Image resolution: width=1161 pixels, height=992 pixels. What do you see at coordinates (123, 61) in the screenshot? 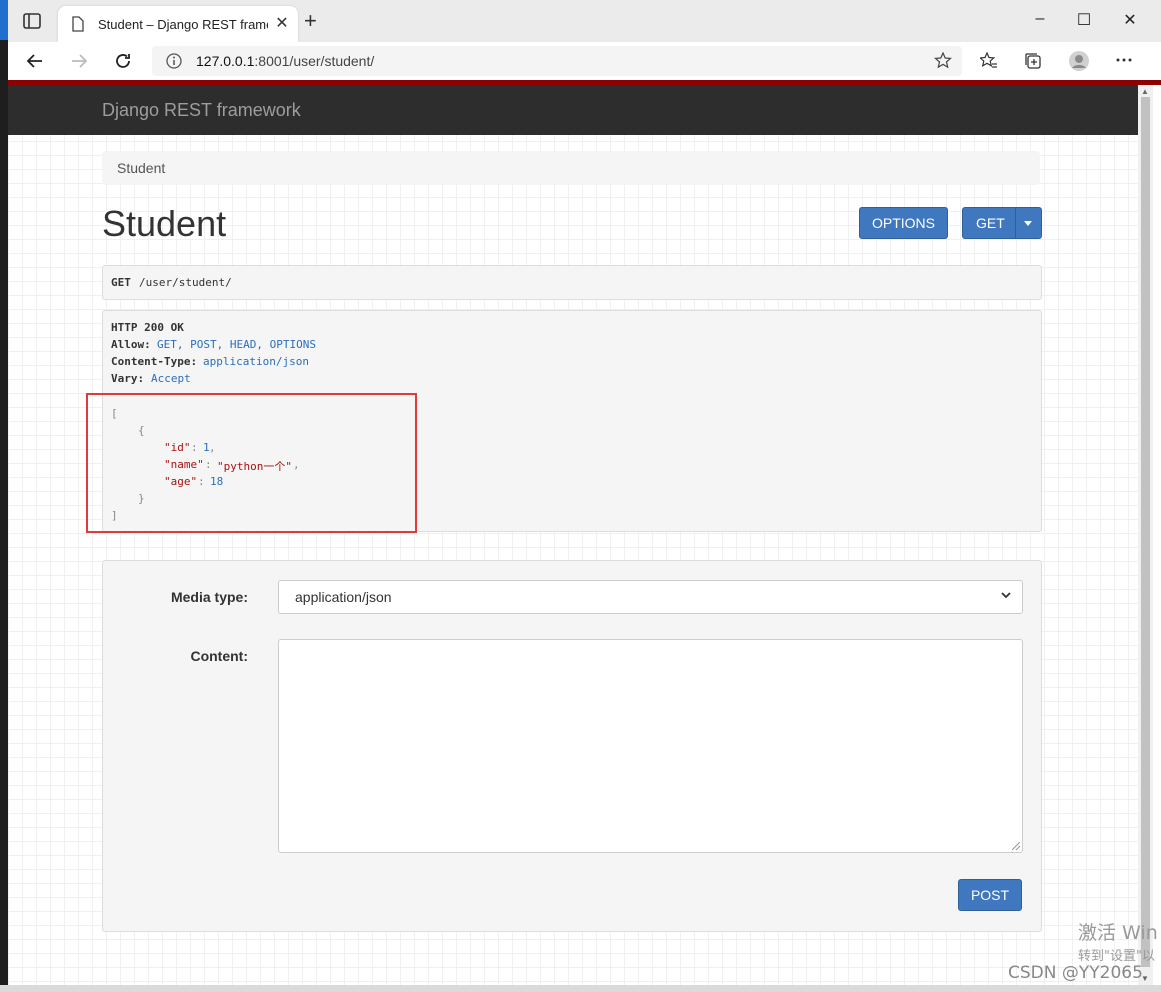
I see `refresh-icon` at bounding box center [123, 61].